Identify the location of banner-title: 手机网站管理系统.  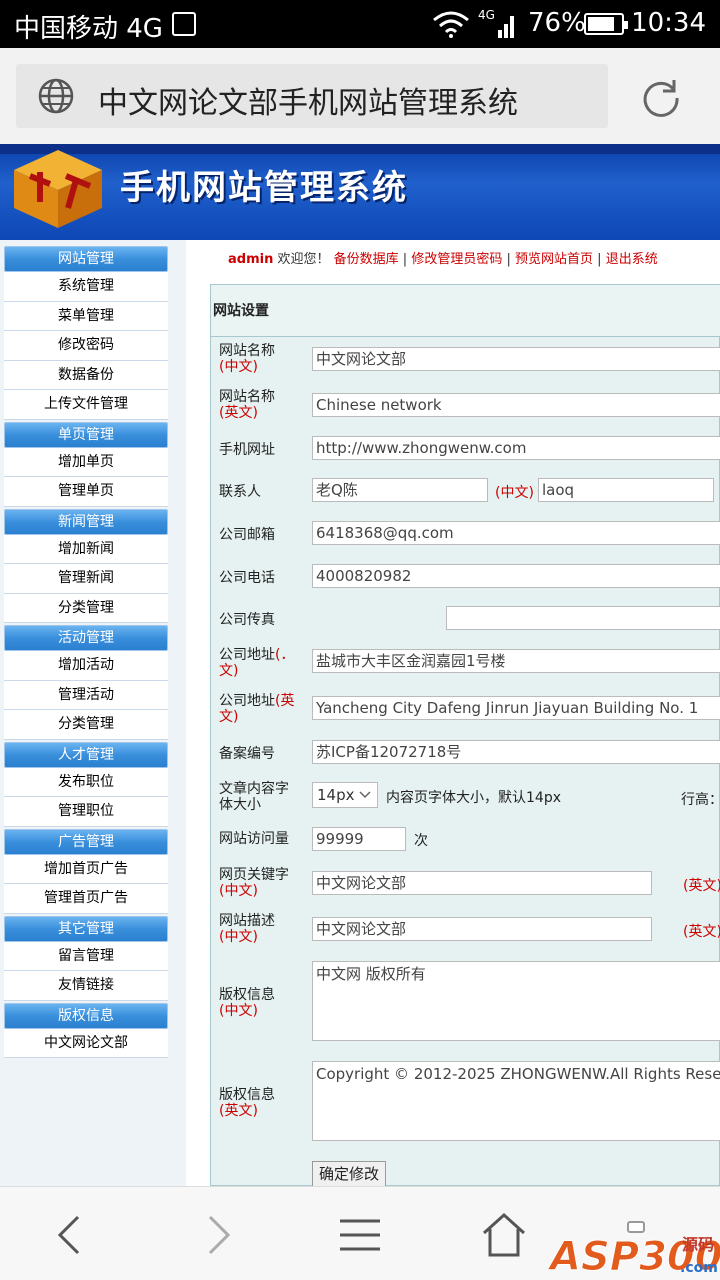
(264, 188).